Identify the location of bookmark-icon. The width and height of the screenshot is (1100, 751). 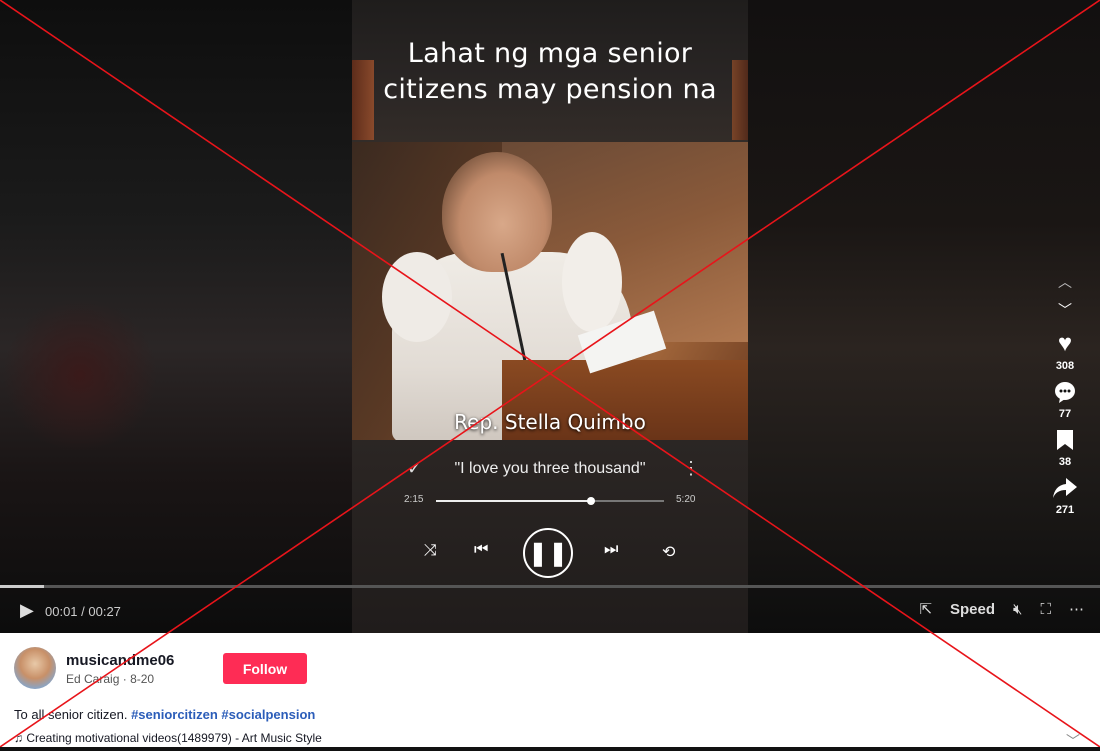
(1065, 440).